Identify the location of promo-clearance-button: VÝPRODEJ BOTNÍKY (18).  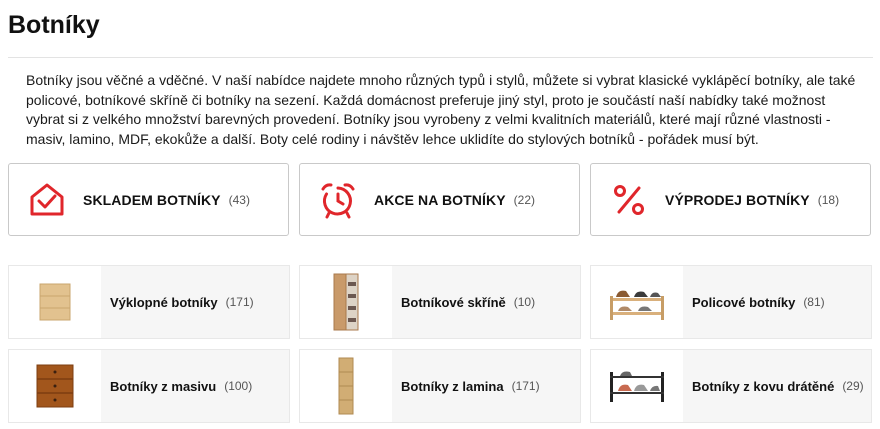
(730, 199).